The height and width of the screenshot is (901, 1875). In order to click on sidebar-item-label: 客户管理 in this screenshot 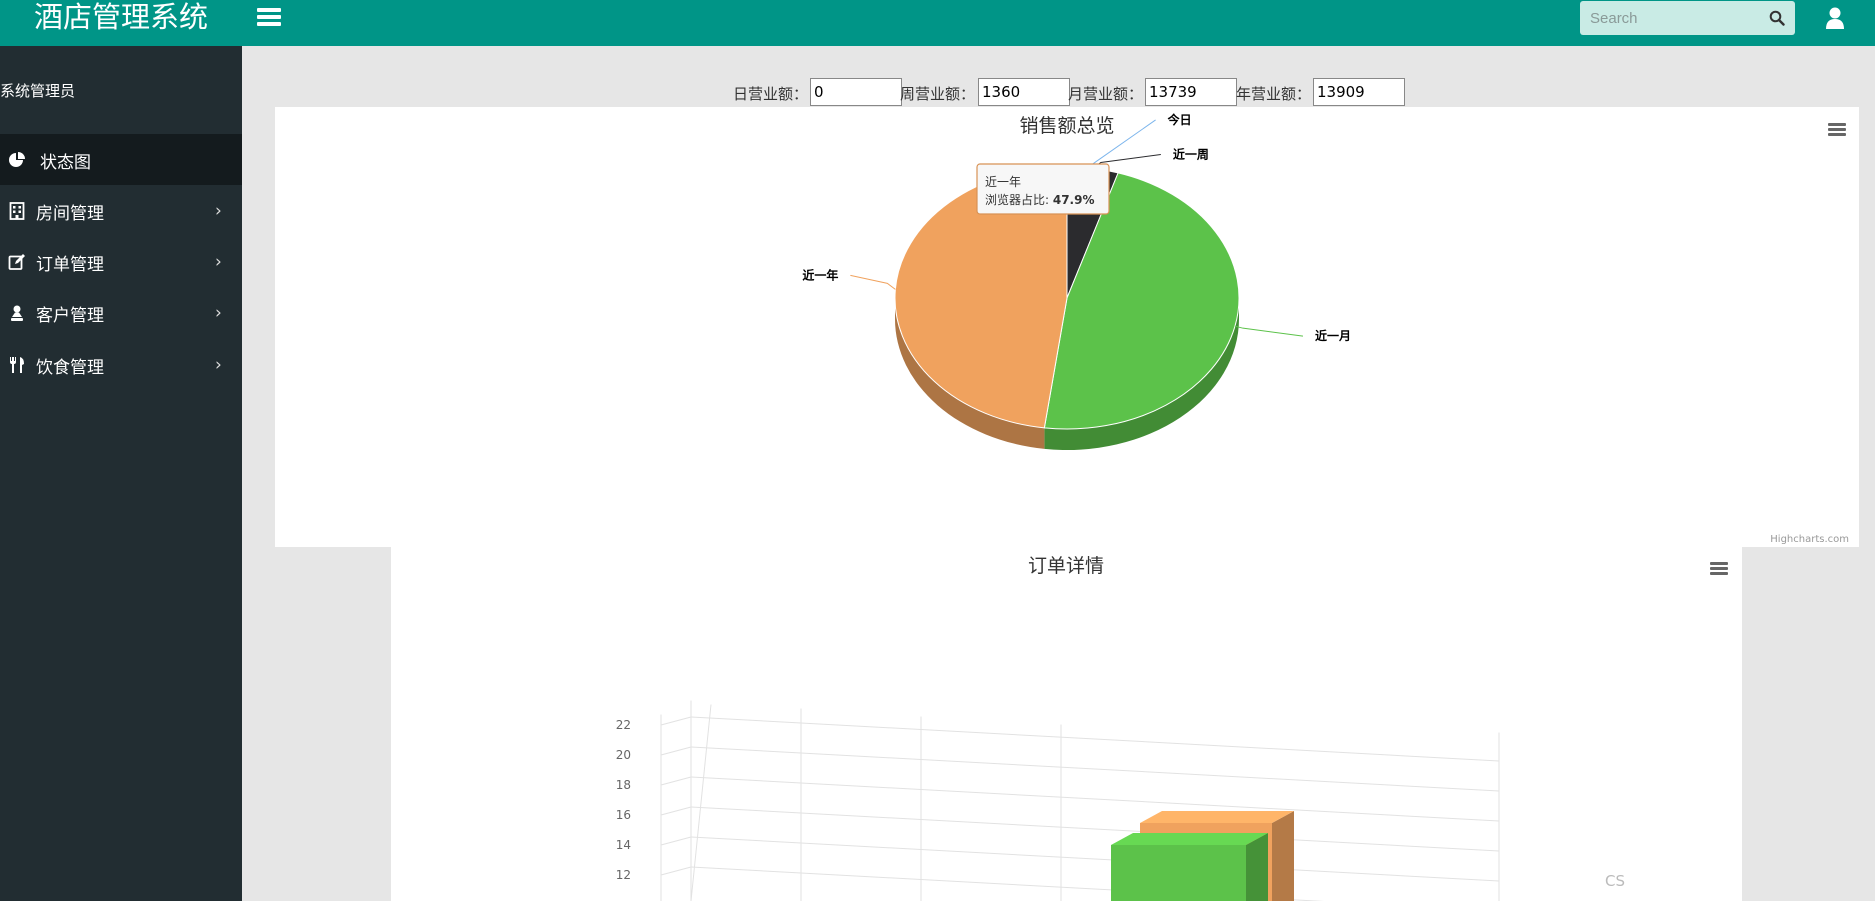, I will do `click(70, 316)`.